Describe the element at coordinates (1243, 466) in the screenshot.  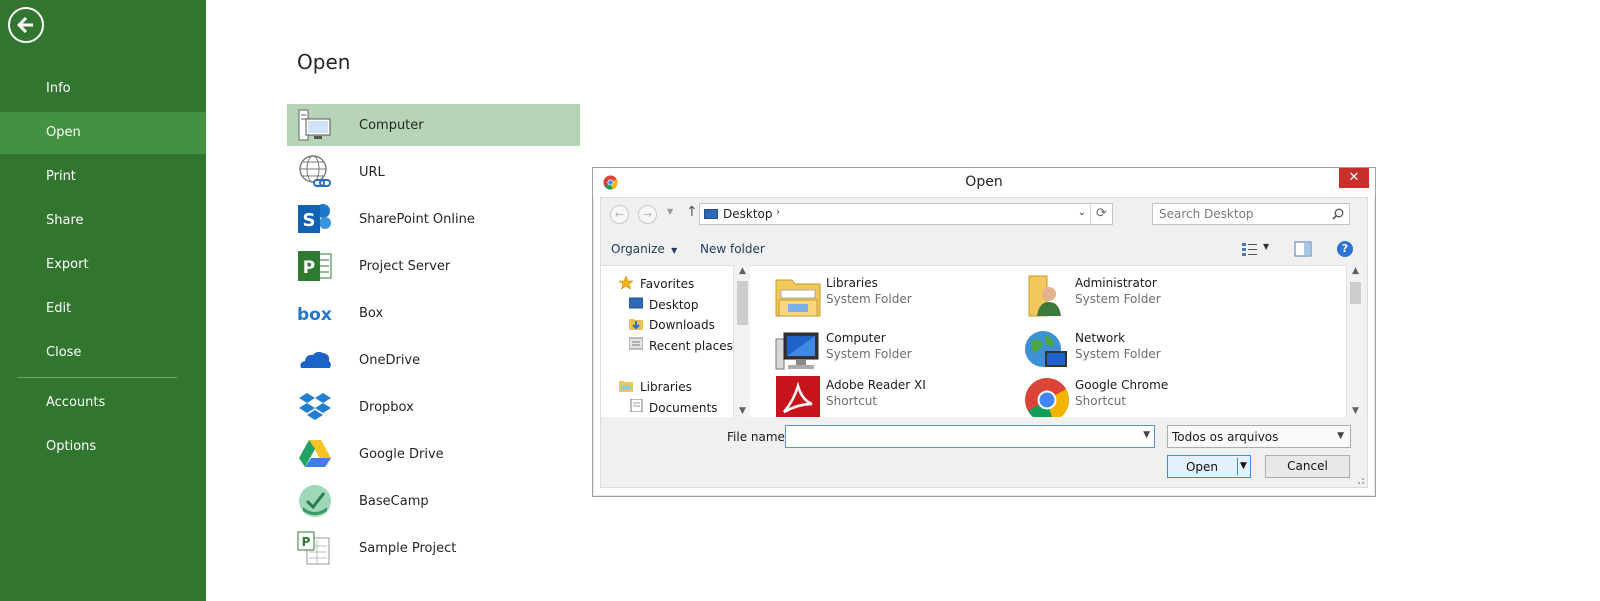
I see `open-options-dropdown-icon: ▼` at that location.